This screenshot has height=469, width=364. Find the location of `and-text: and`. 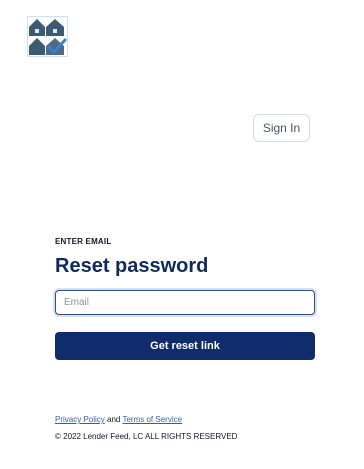

and-text: and is located at coordinates (115, 419).